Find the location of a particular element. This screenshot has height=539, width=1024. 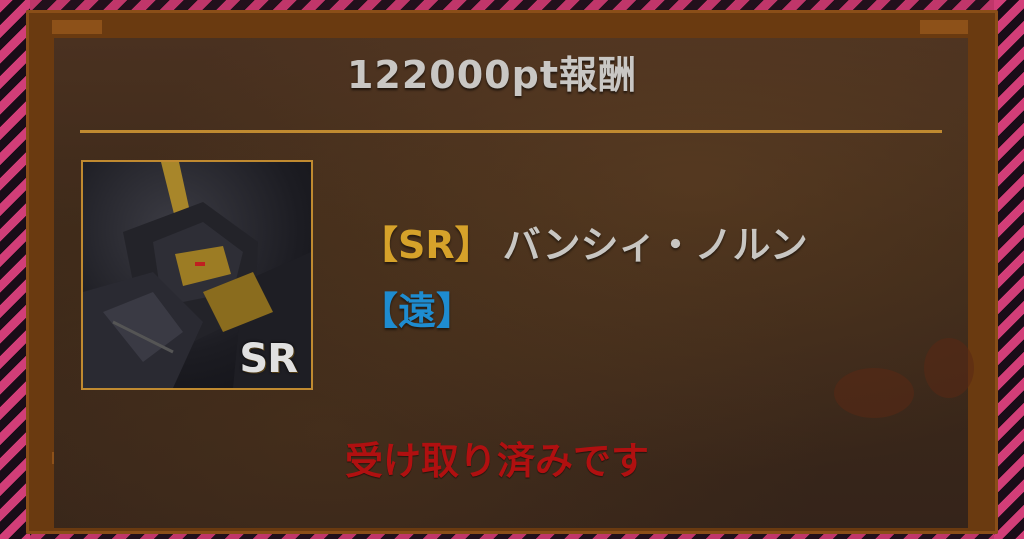

range-tag: 【遠】 is located at coordinates (417, 311).